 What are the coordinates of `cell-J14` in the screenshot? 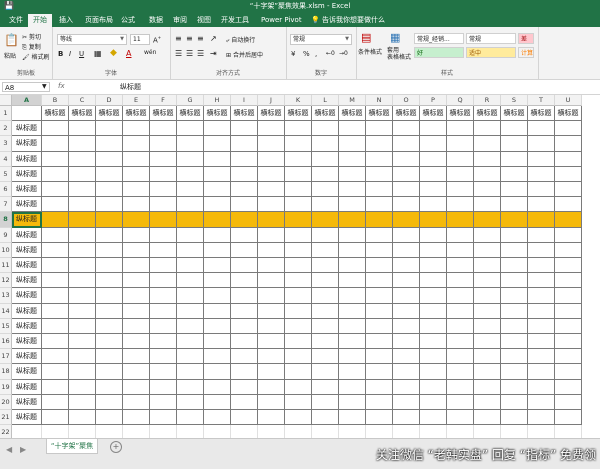 It's located at (271, 311).